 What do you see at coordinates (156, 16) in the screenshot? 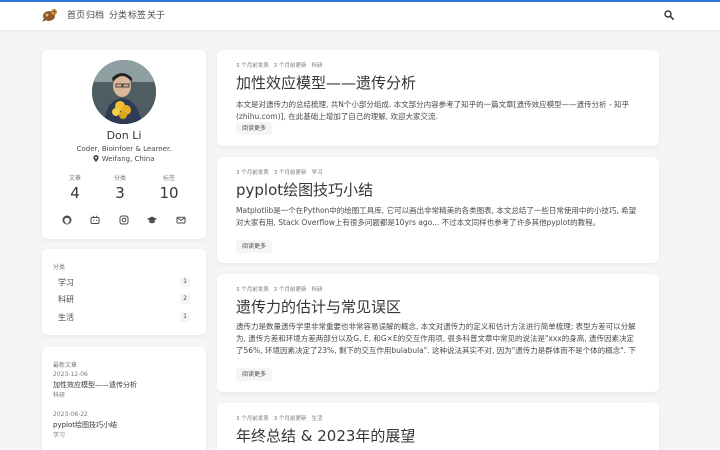
I see `nav-about: 关于` at bounding box center [156, 16].